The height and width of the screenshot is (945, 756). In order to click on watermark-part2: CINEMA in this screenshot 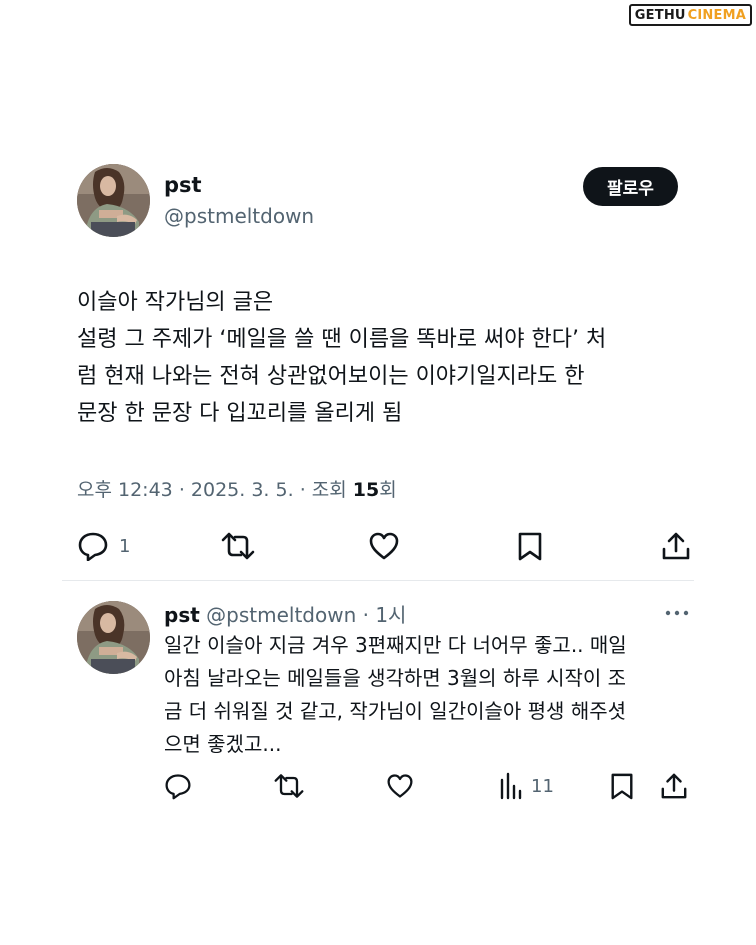, I will do `click(716, 15)`.